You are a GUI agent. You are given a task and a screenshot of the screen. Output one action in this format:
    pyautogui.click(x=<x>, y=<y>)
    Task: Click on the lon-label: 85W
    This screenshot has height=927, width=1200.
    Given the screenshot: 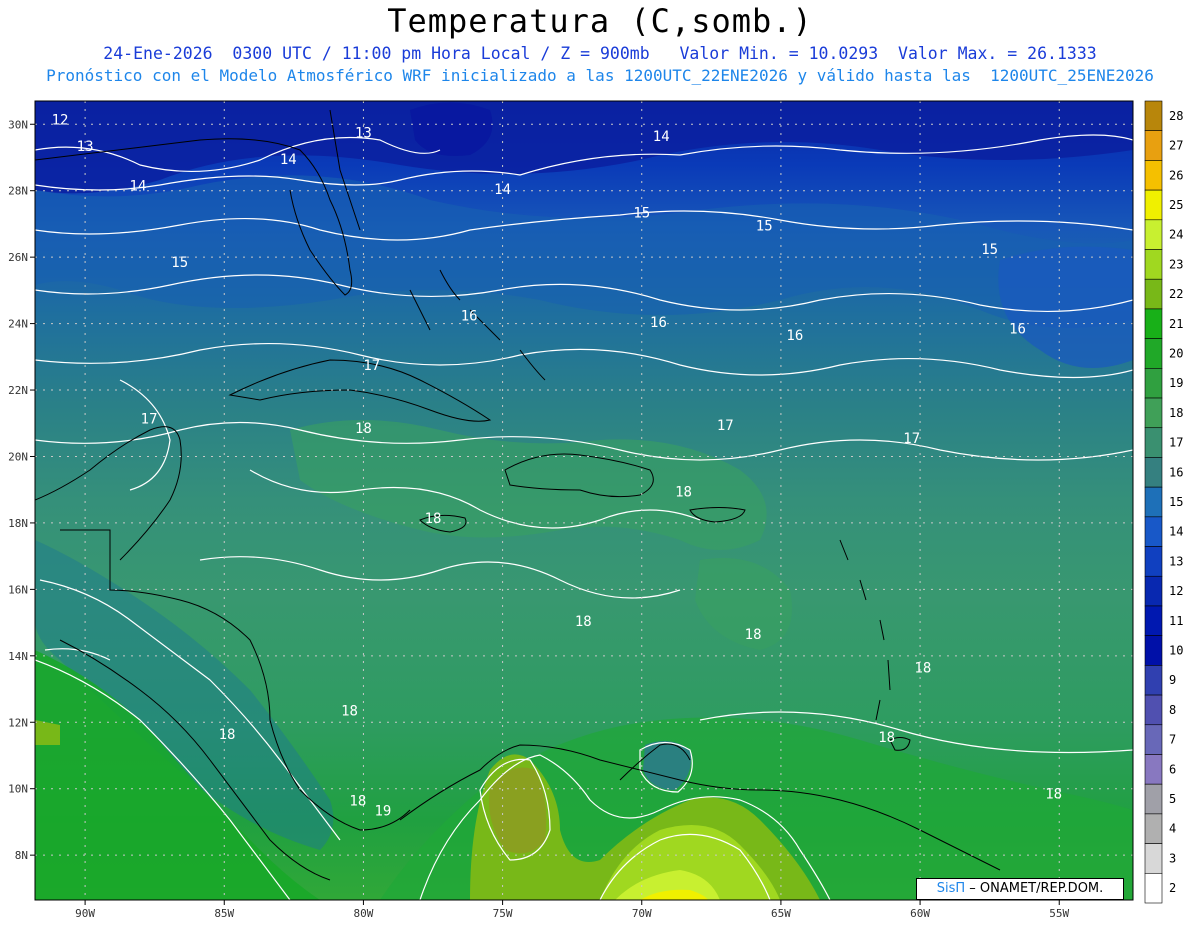 What is the action you would take?
    pyautogui.click(x=224, y=913)
    